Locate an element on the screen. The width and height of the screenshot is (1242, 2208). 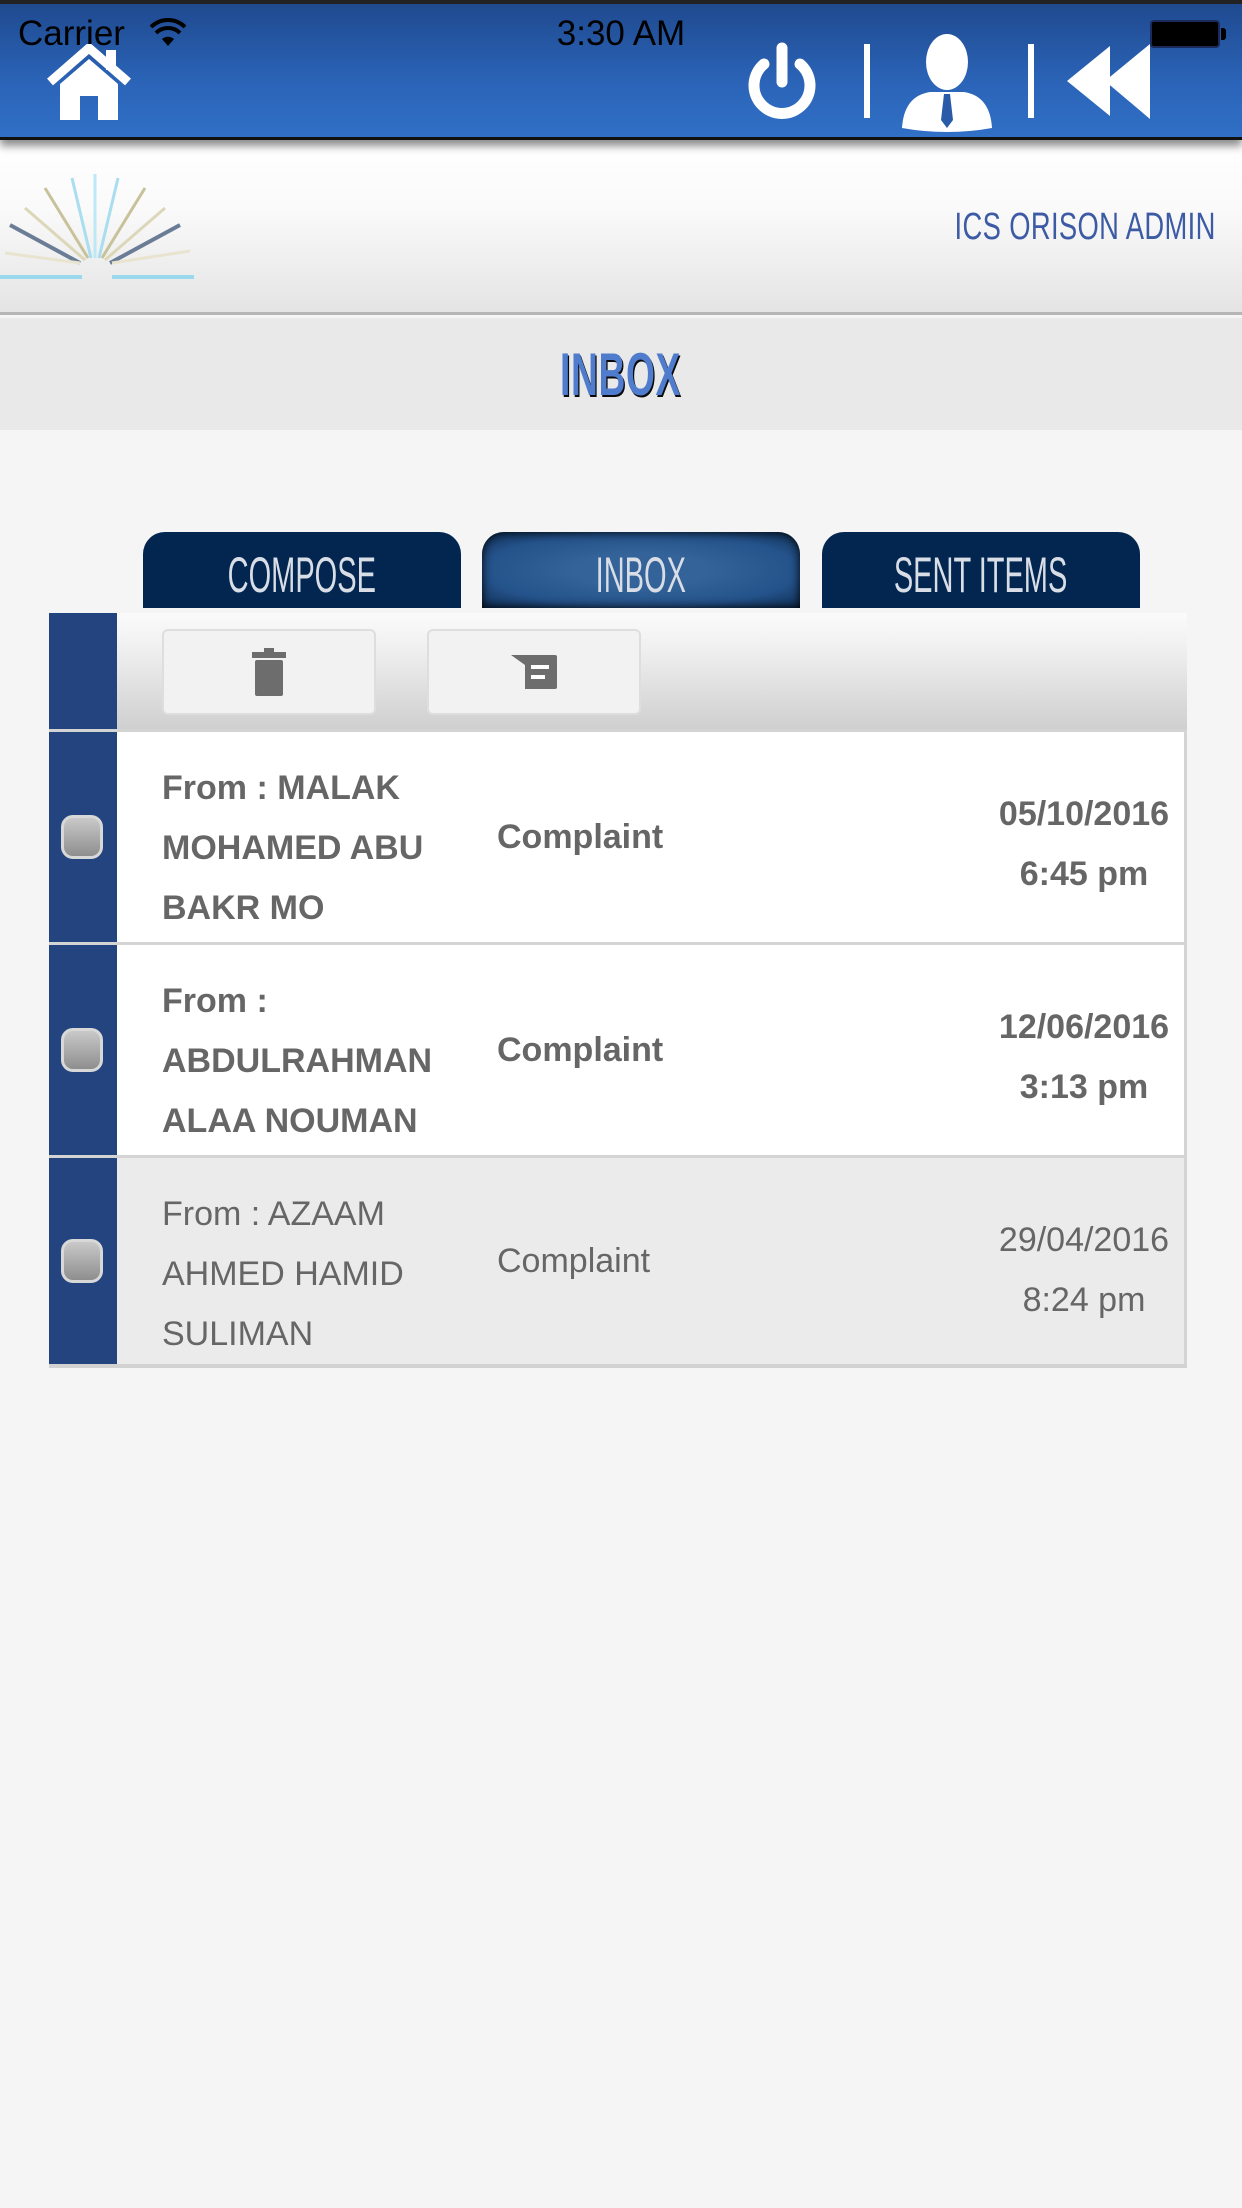
message-time: 6:45 pm is located at coordinates (1084, 874).